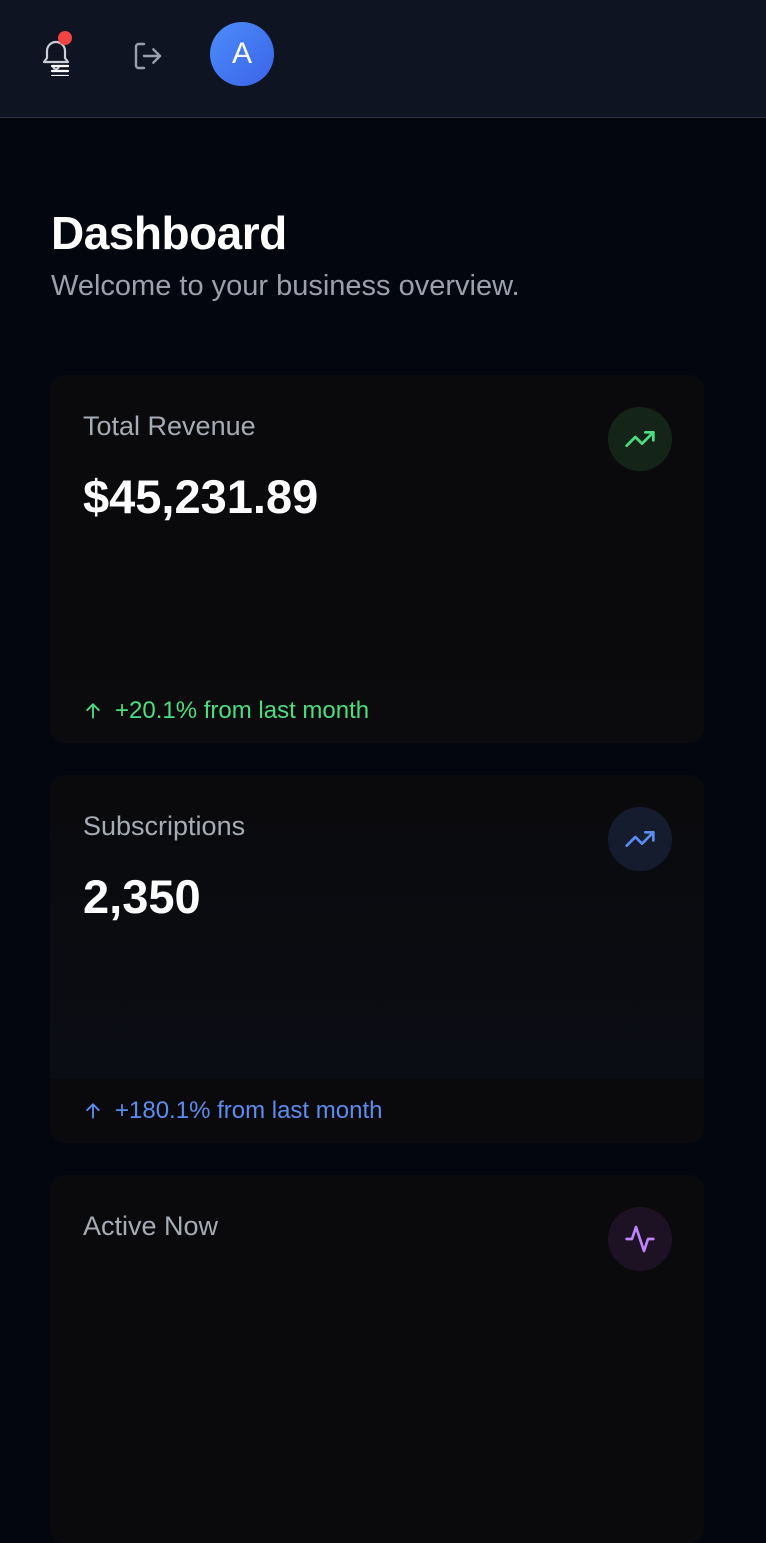 The height and width of the screenshot is (1543, 766). What do you see at coordinates (65, 38) in the screenshot?
I see `notification-dot` at bounding box center [65, 38].